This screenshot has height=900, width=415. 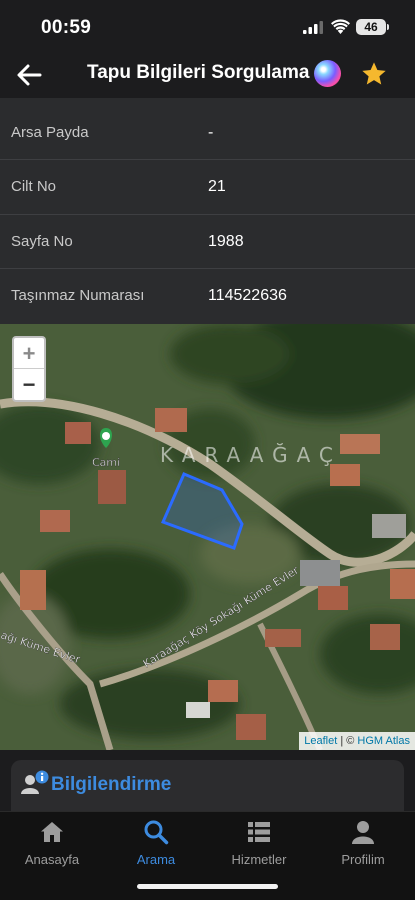 I want to click on home-icon, so click(x=52, y=832).